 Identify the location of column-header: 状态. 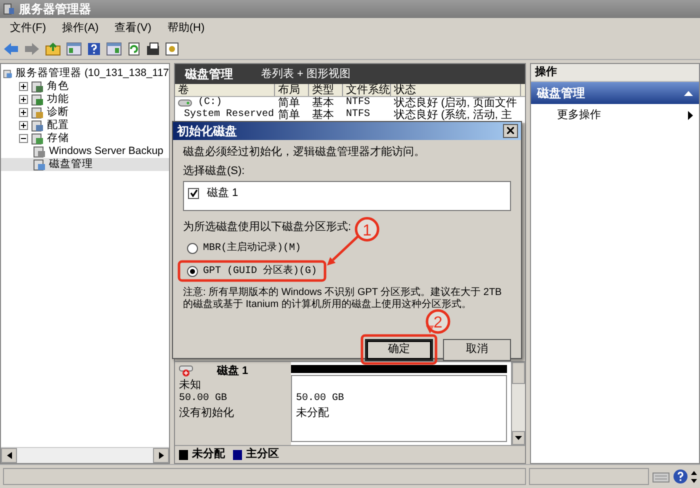
(456, 90).